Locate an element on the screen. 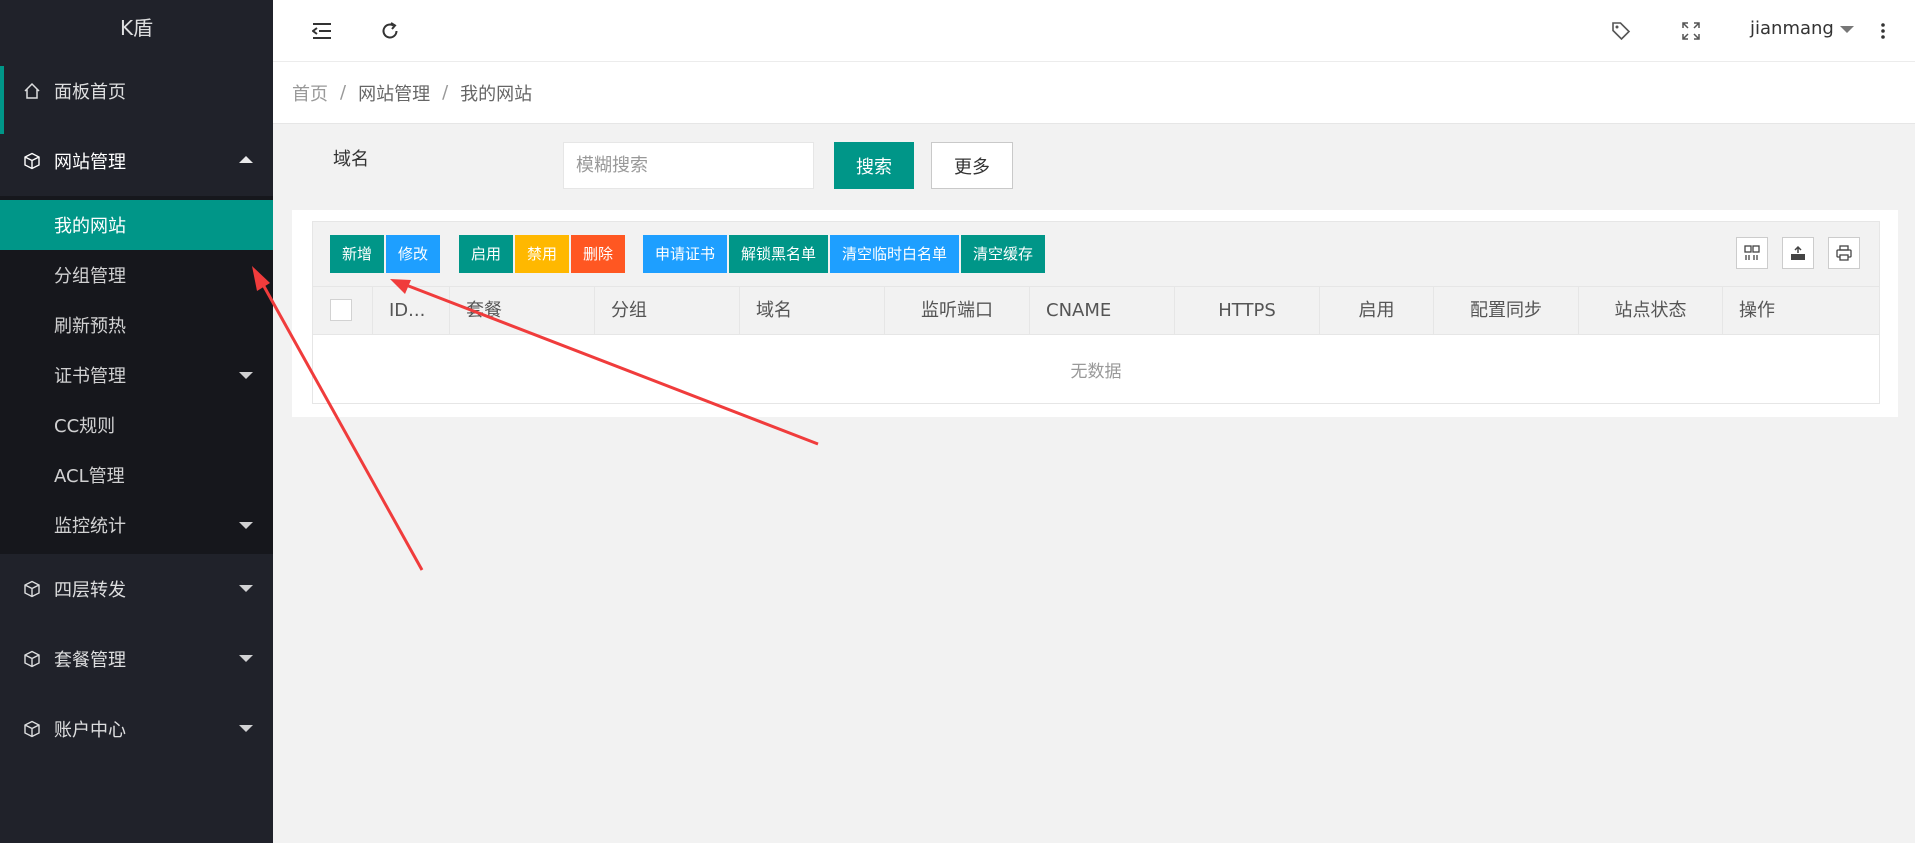 This screenshot has height=843, width=1915. sidebar-item-label: 套餐管理 is located at coordinates (90, 660).